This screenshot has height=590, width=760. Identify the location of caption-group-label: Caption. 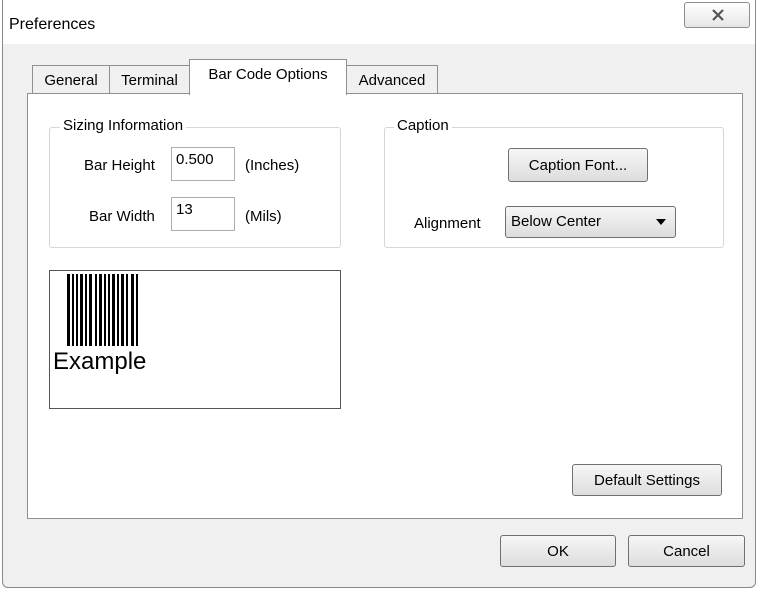
(423, 125).